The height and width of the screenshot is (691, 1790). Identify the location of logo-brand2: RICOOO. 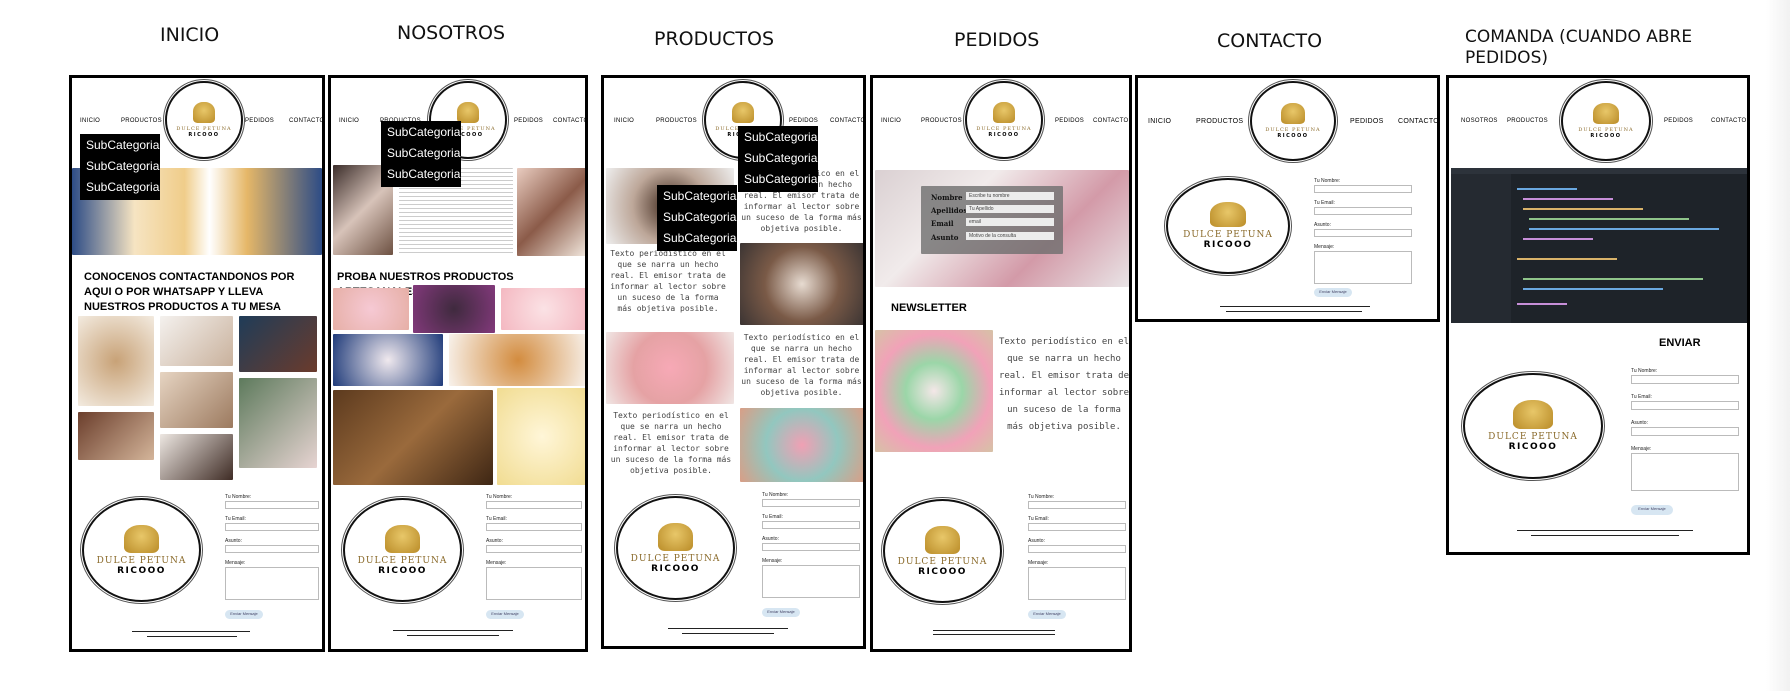
(402, 570).